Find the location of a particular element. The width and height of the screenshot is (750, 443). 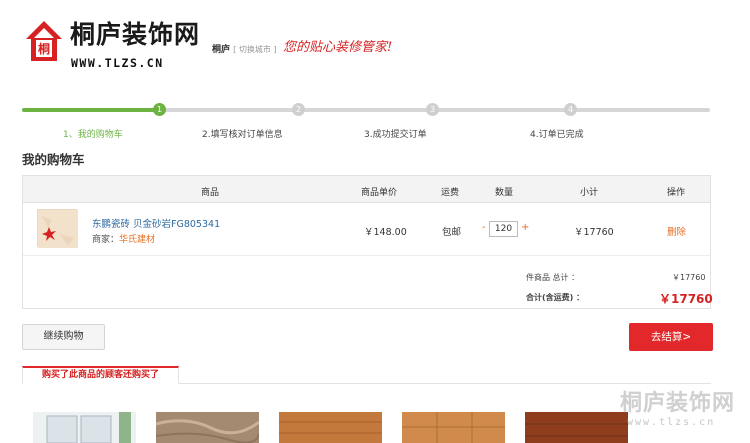

checkout-button: 去结算> is located at coordinates (671, 337).